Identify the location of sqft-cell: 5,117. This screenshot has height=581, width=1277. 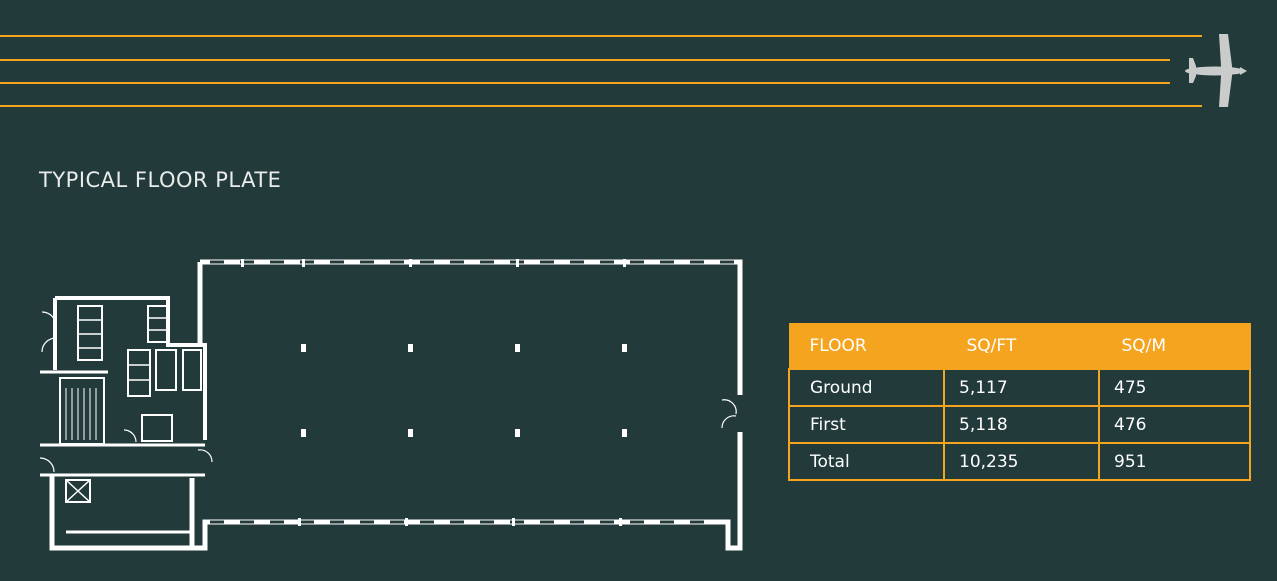
(1021, 387).